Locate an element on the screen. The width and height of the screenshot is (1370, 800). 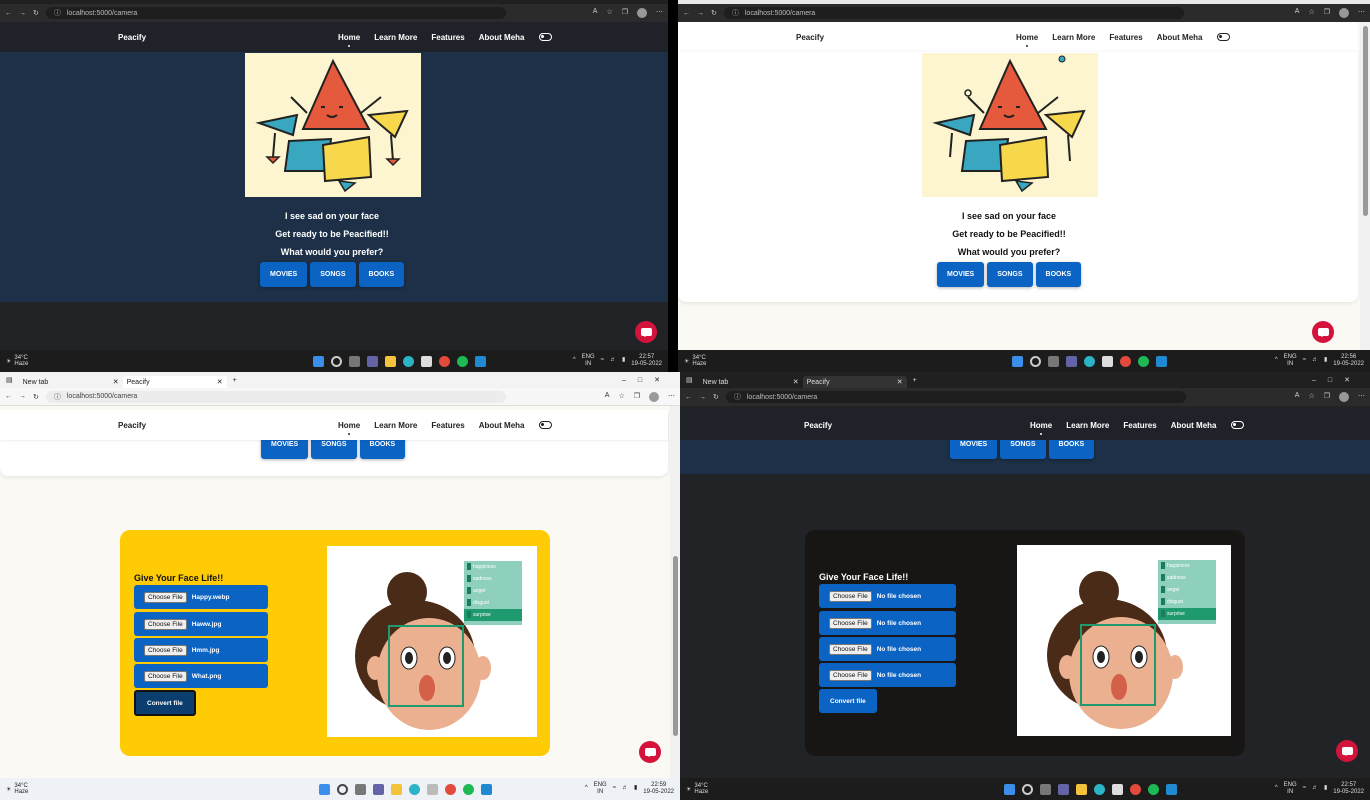
file-input-4: Choose File What.png is located at coordinates (201, 676).